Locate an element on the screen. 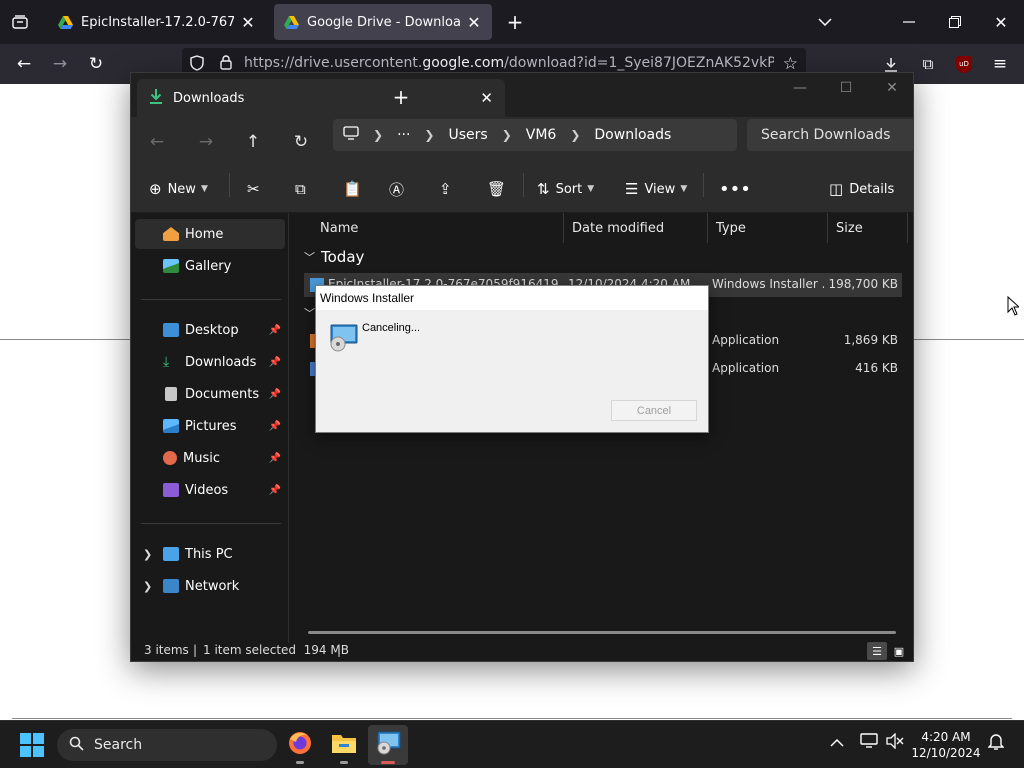 This screenshot has height=768, width=1024. column-header-date-modified: Date modified is located at coordinates (636, 228).